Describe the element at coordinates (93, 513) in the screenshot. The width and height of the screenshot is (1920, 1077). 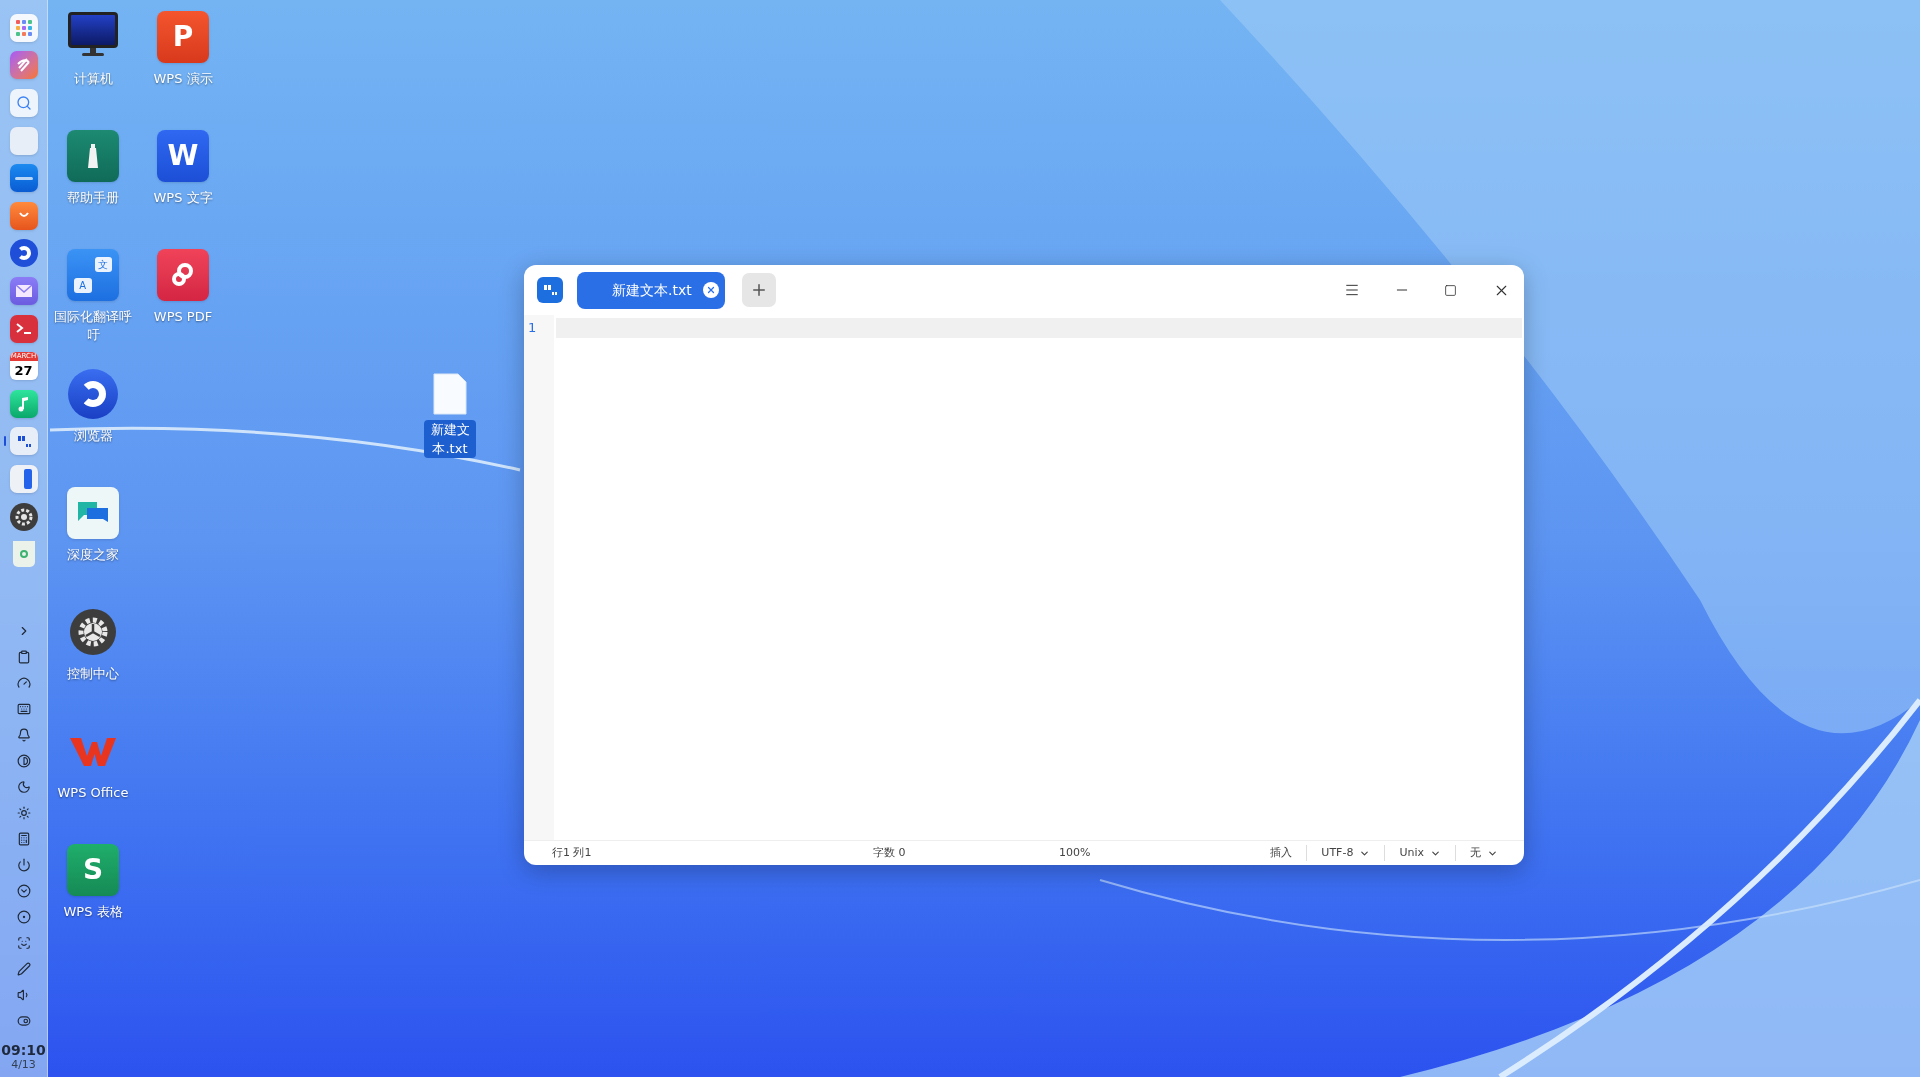
I see `chat-bubbles-icon` at that location.